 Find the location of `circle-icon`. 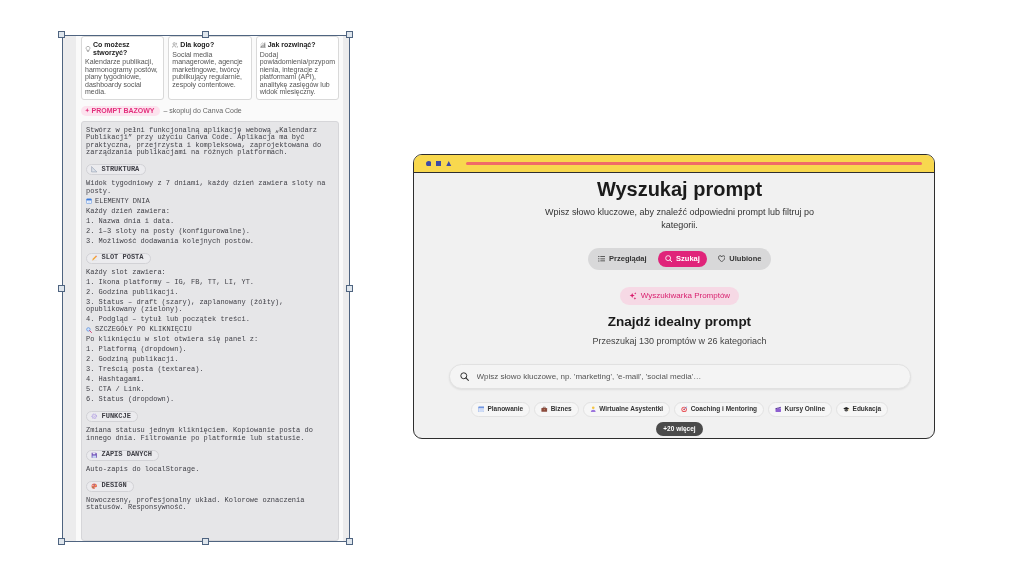

circle-icon is located at coordinates (428, 163).